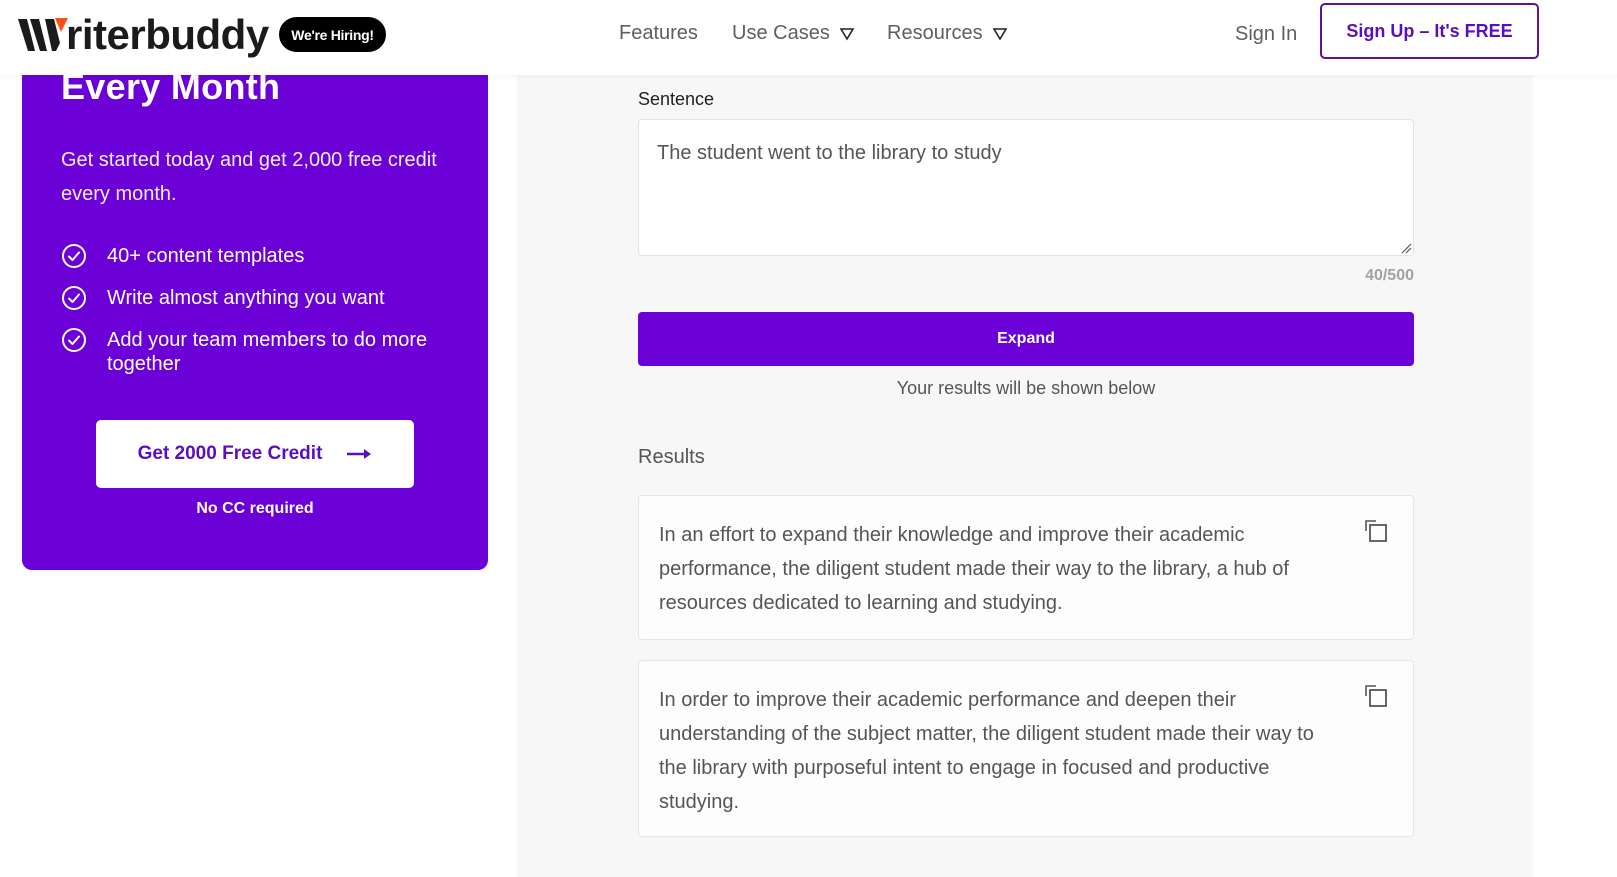 The height and width of the screenshot is (877, 1617). Describe the element at coordinates (935, 33) in the screenshot. I see `nav-resources-label: Resources` at that location.